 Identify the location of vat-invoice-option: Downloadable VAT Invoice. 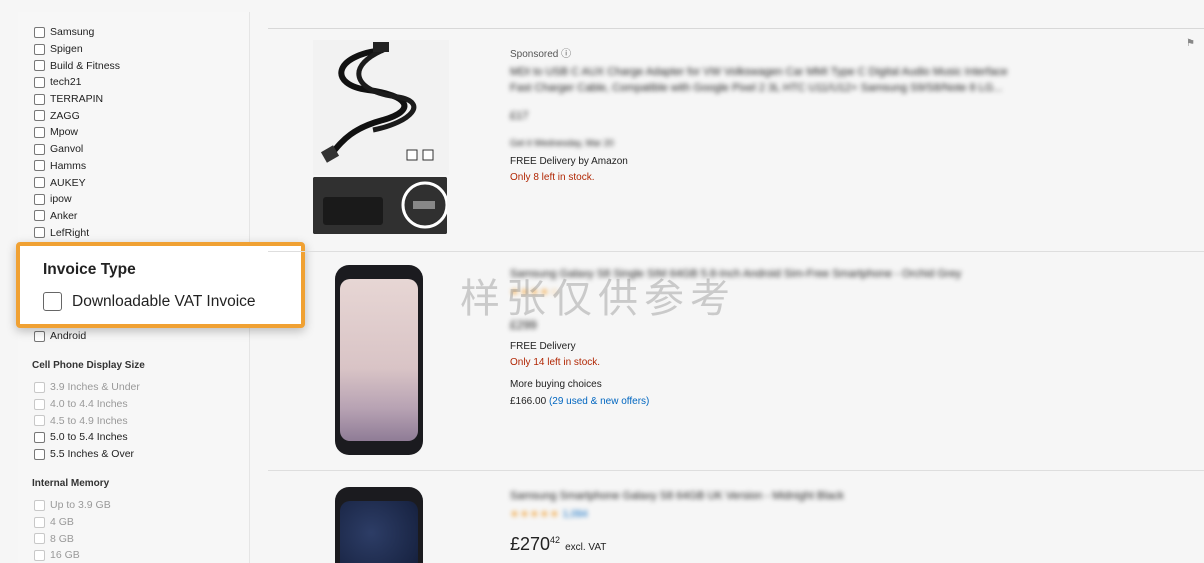
(149, 301).